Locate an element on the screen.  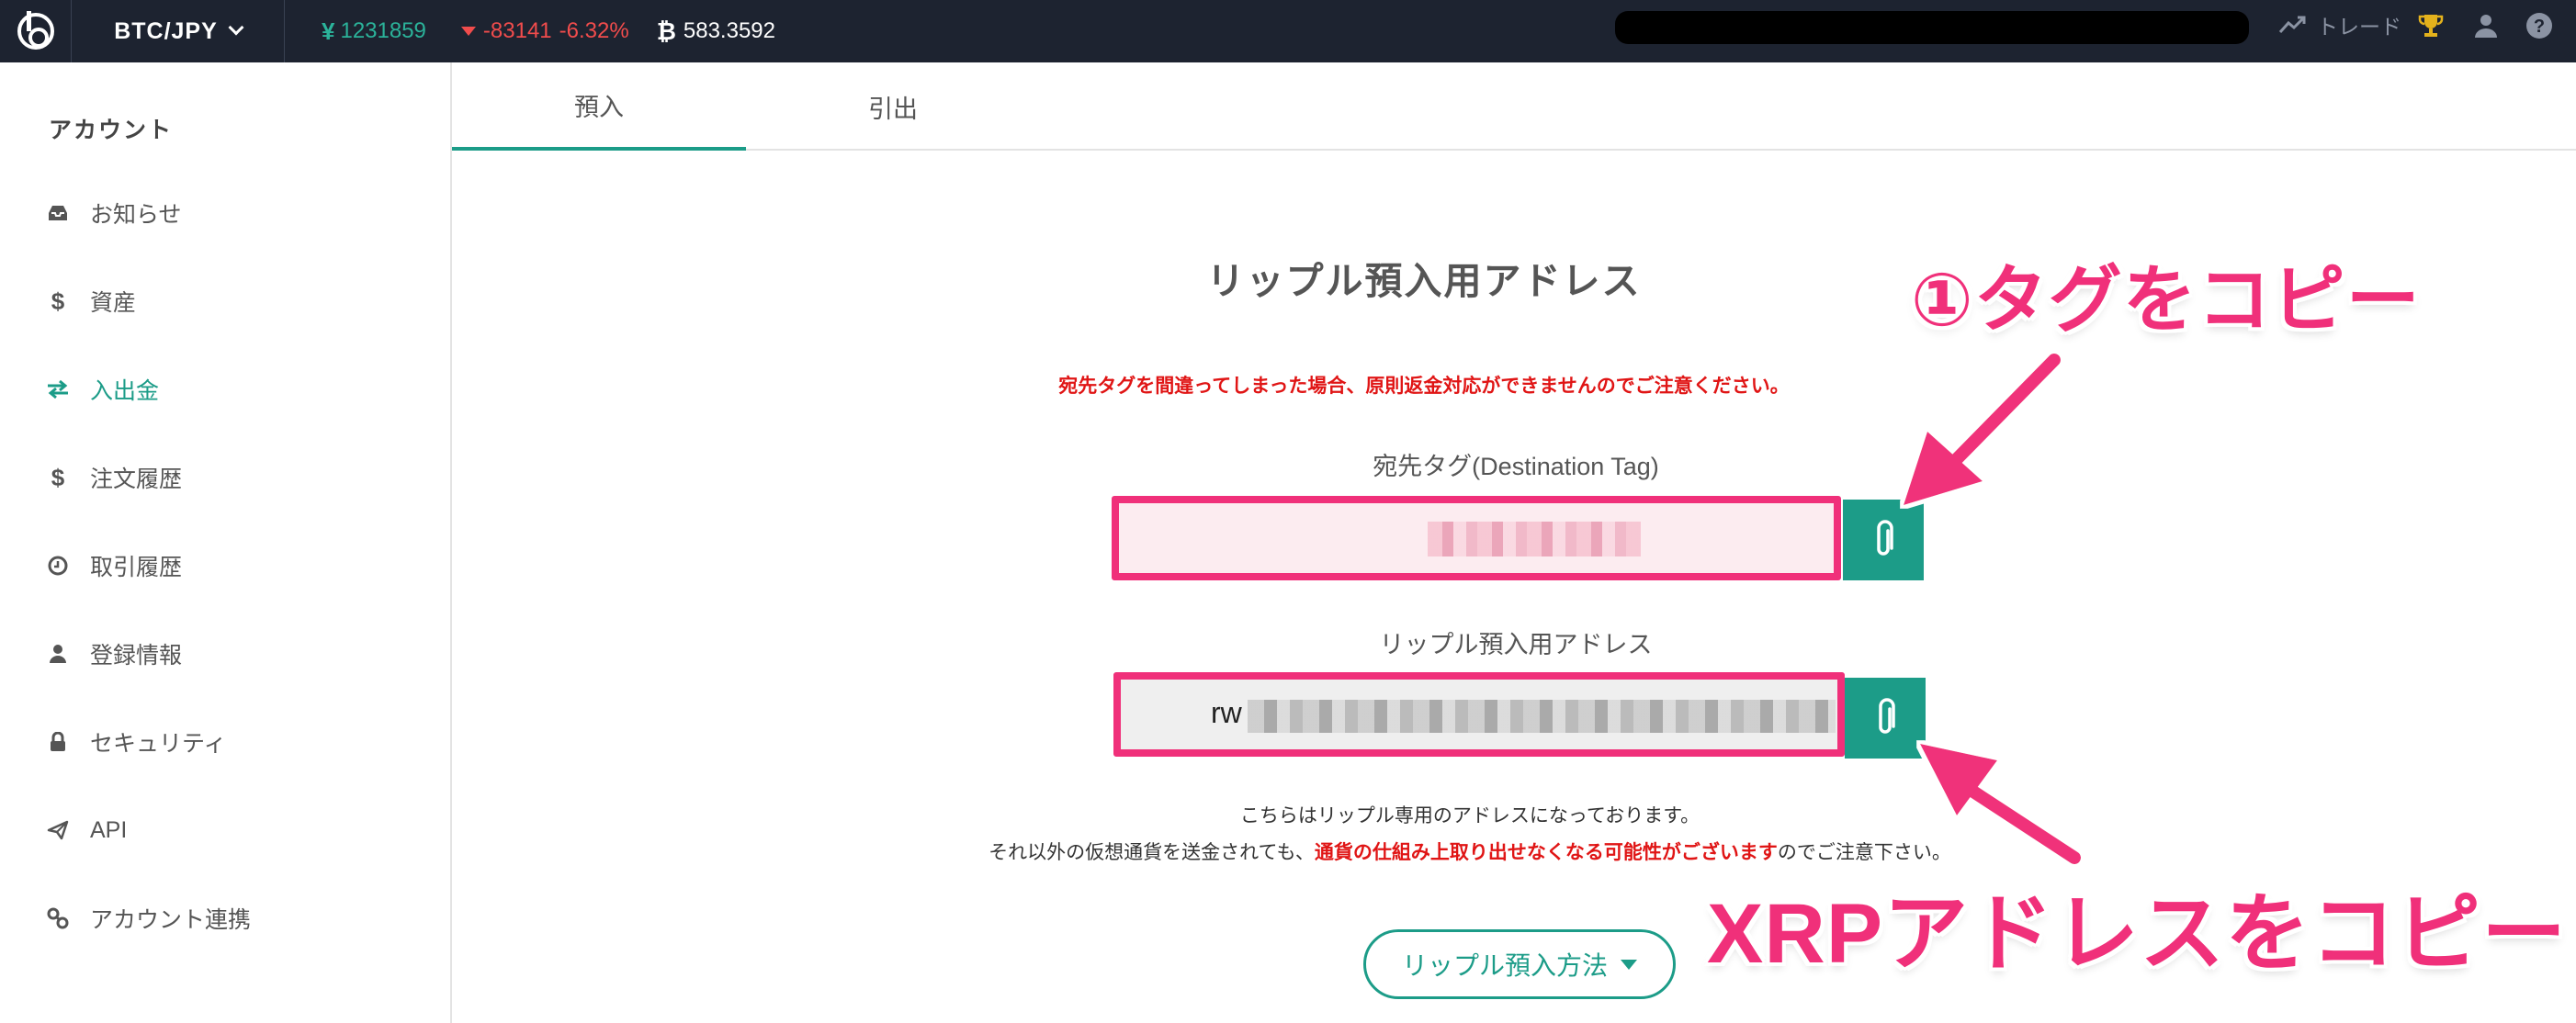
arrow-to-address-copy-icon is located at coordinates (2000, 804).